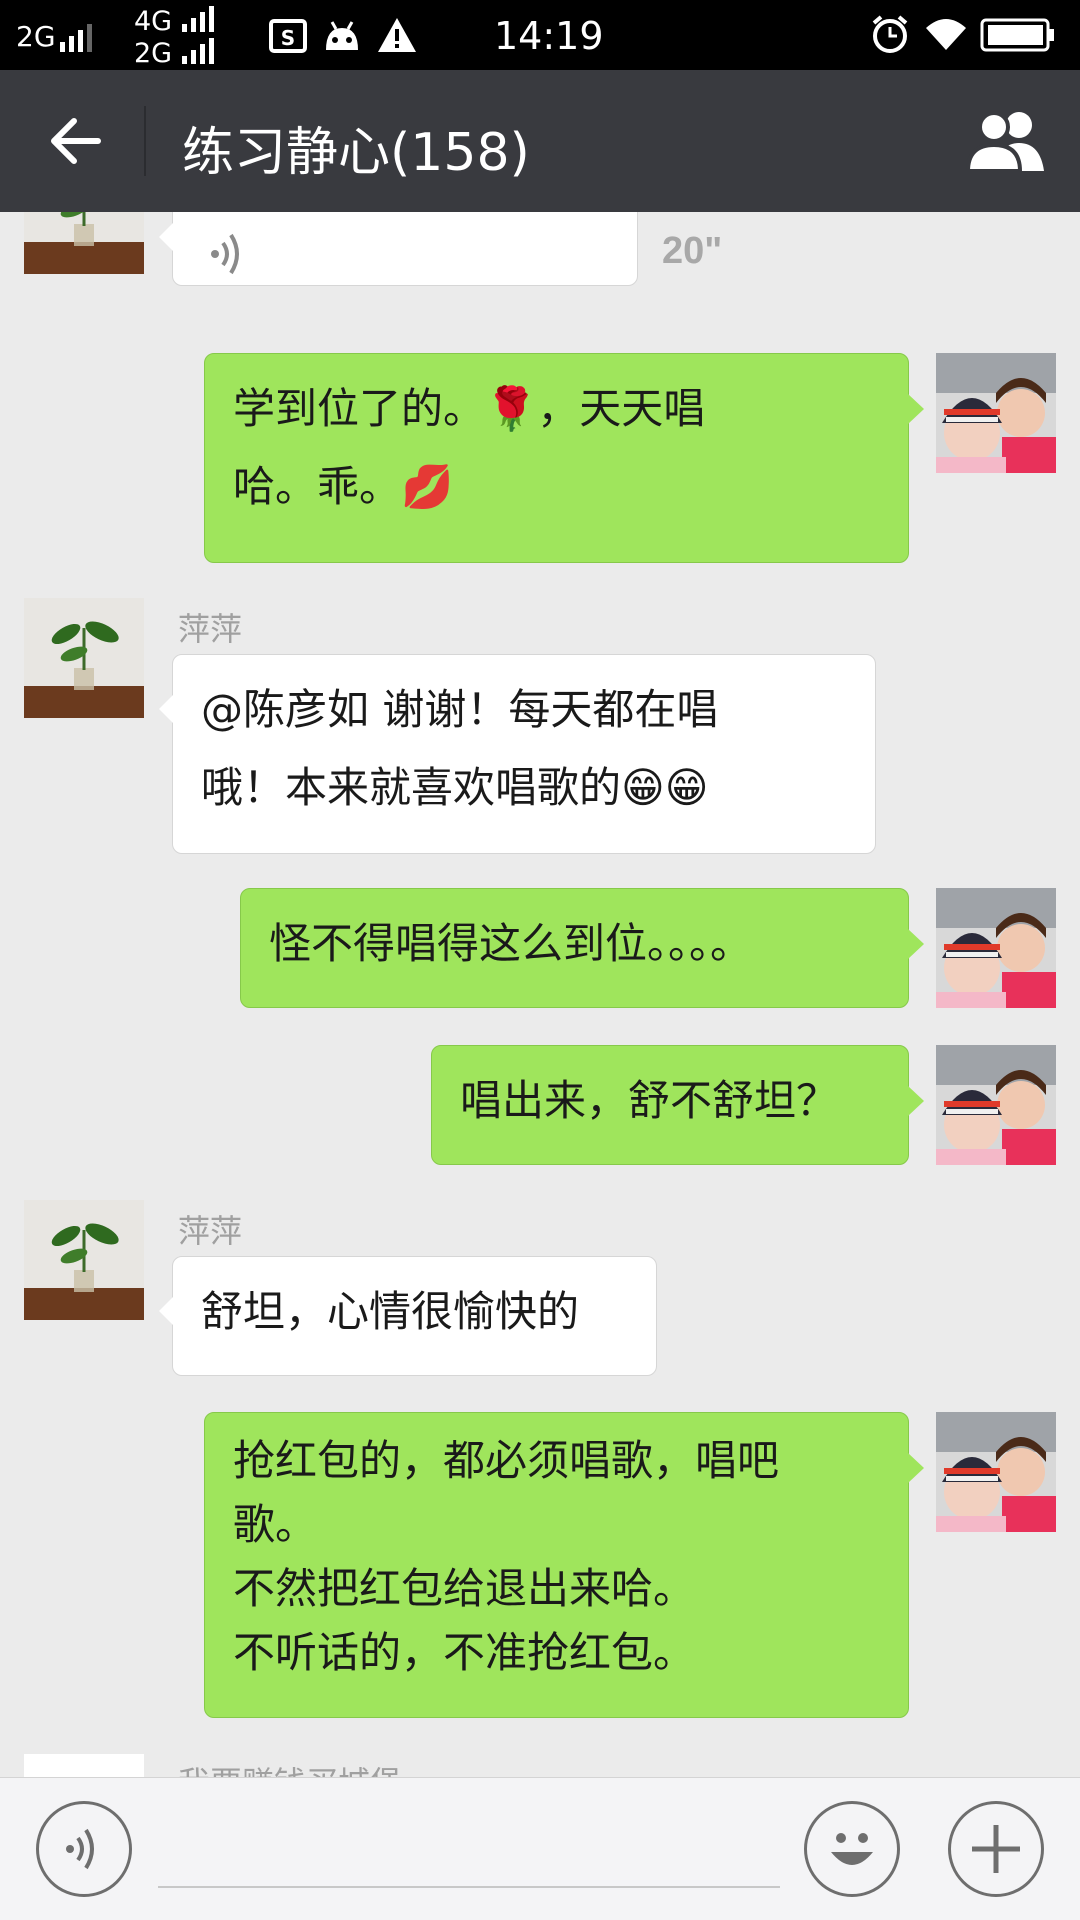 This screenshot has width=1080, height=1920. I want to click on svg-text: S, so click(288, 38).